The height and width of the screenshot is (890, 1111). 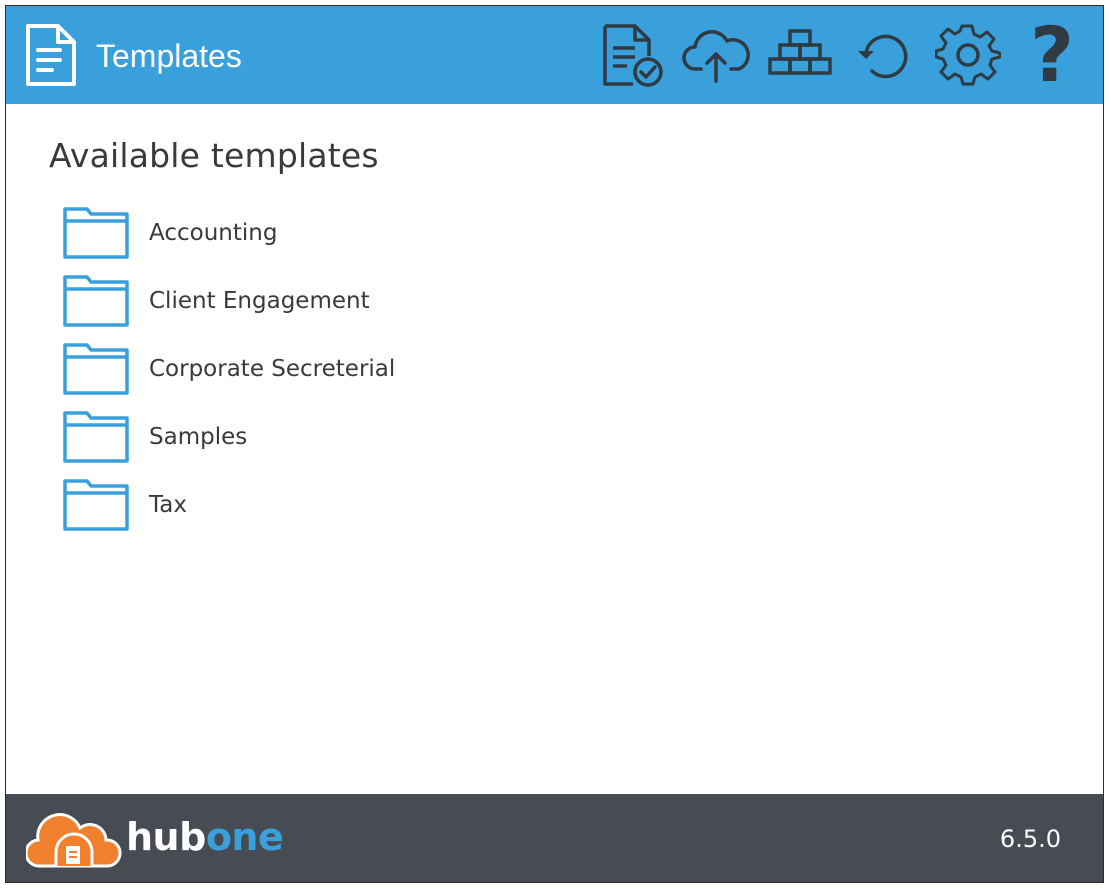 I want to click on folder-item-samples: Samples, so click(x=228, y=437).